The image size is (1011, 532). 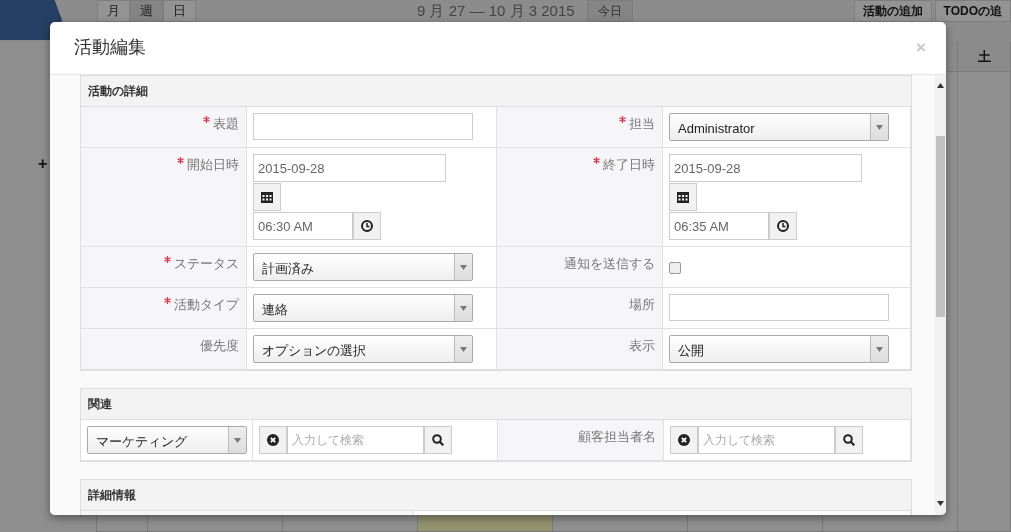 What do you see at coordinates (43, 164) in the screenshot?
I see `add-button: +` at bounding box center [43, 164].